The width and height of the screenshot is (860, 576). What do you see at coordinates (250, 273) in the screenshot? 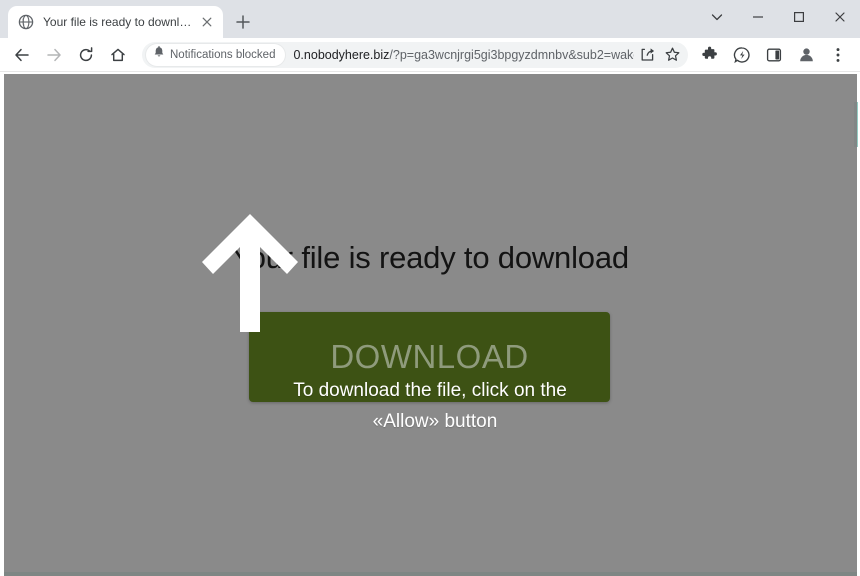
I see `up-arrow-icon` at bounding box center [250, 273].